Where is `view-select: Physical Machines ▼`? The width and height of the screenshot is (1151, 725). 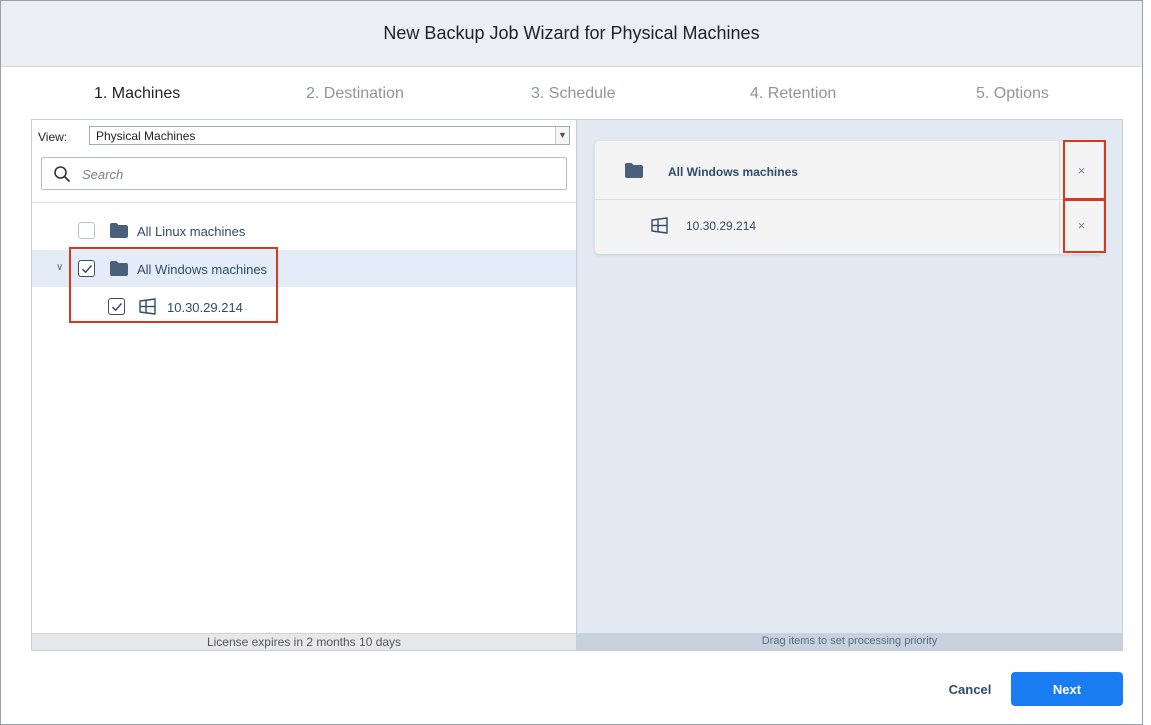
view-select: Physical Machines ▼ is located at coordinates (329, 135).